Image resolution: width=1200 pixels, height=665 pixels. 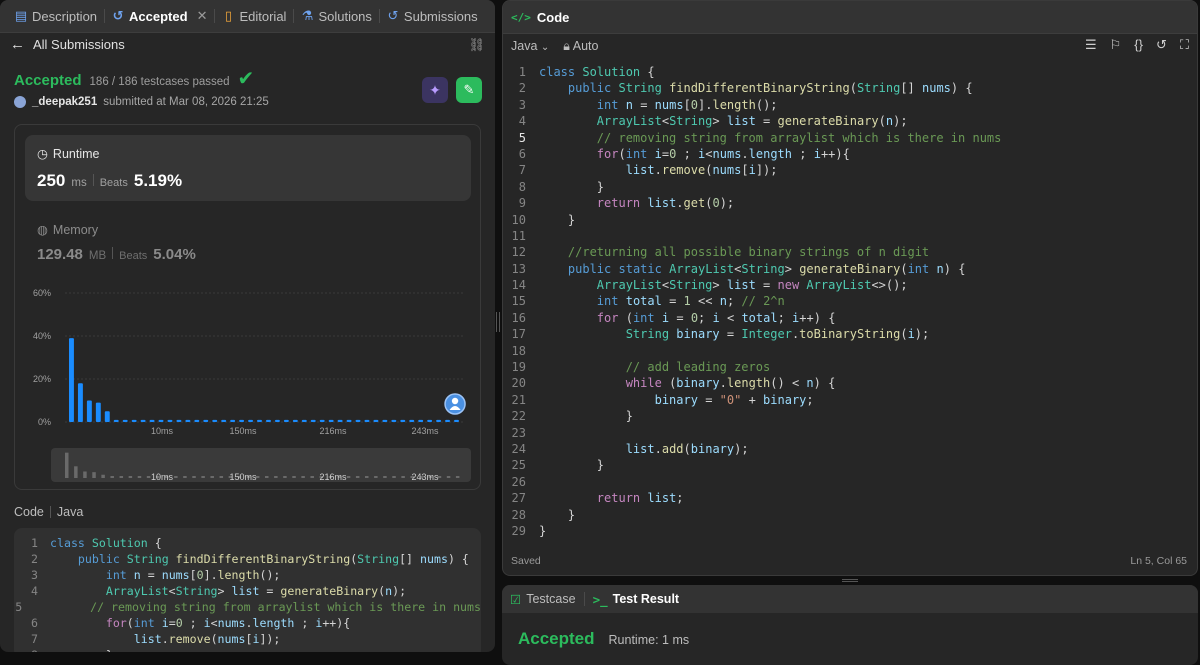 What do you see at coordinates (522, 121) in the screenshot?
I see `line-number: 4` at bounding box center [522, 121].